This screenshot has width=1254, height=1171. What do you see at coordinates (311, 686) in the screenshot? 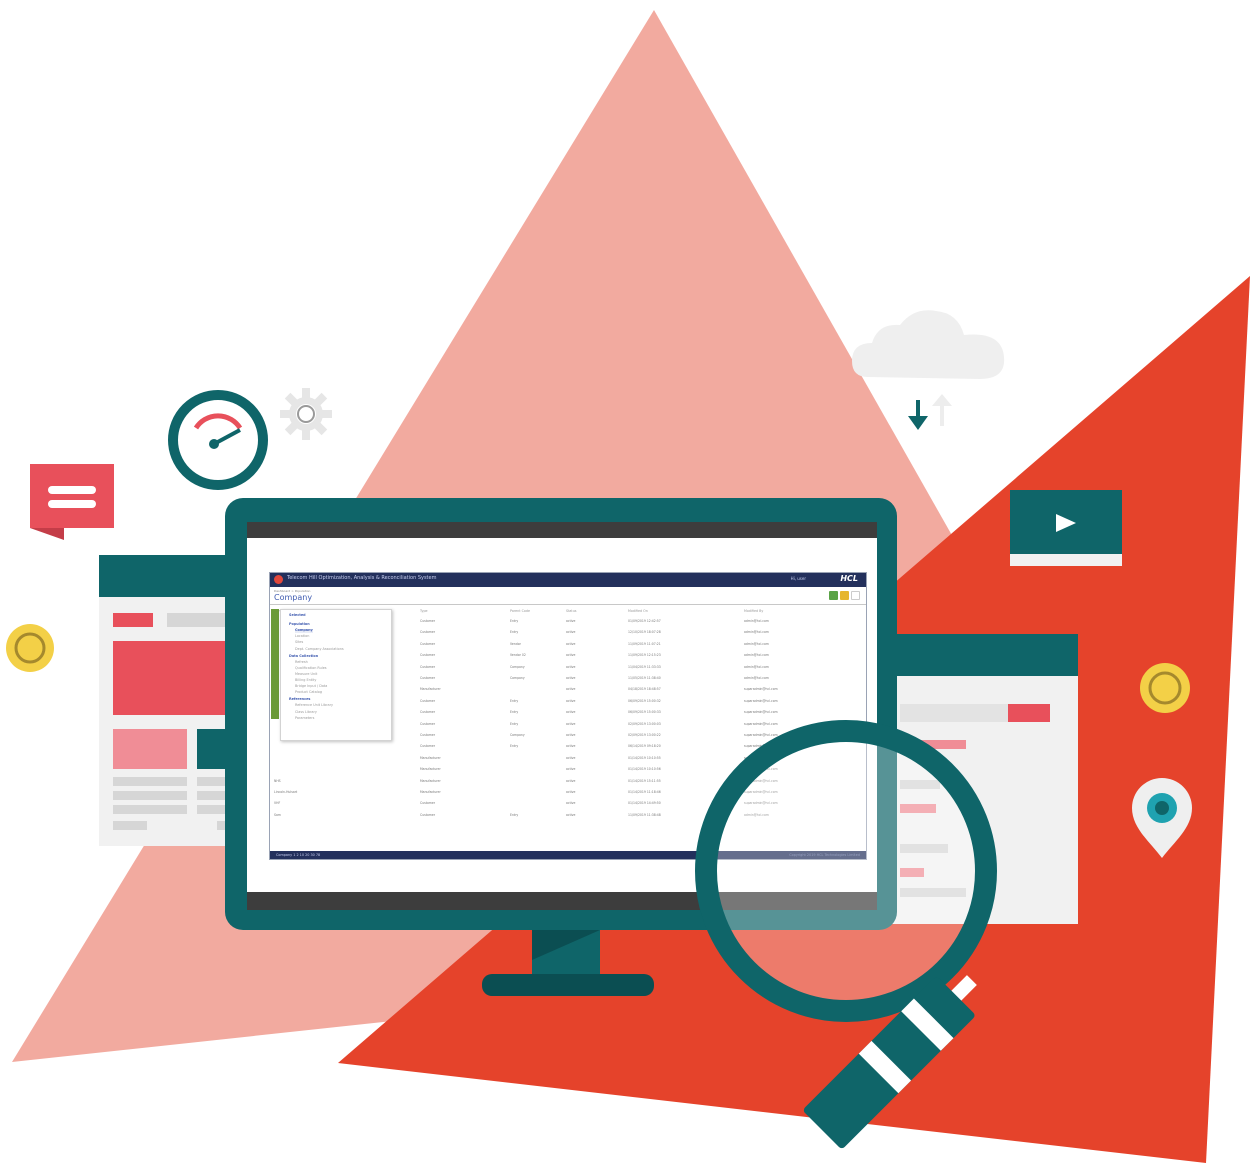
I see `menu-item: Bridge Input / Data` at bounding box center [311, 686].